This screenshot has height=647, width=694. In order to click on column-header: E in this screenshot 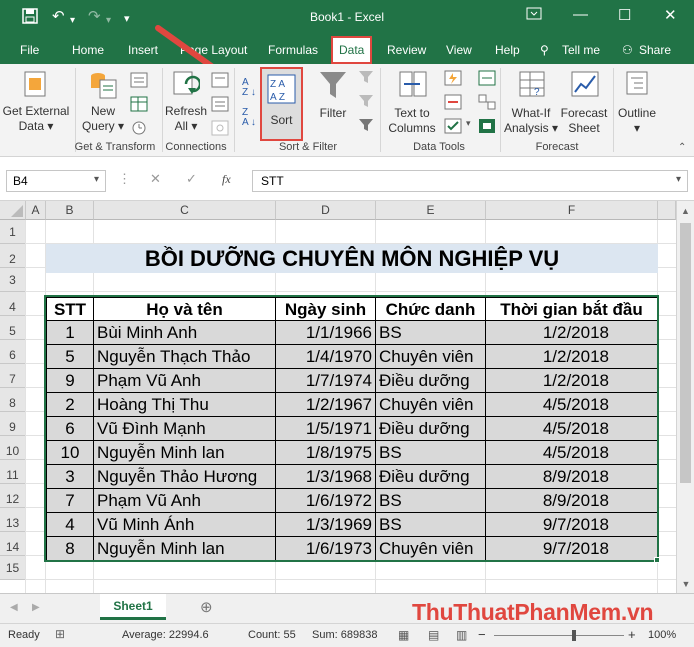, I will do `click(431, 210)`.